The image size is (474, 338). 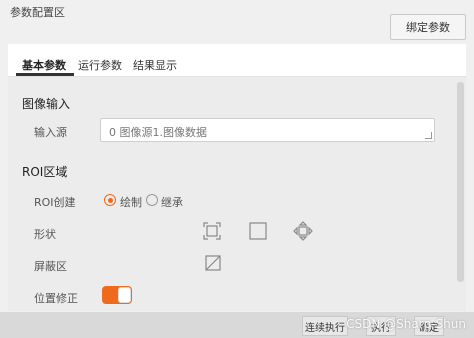 I want to click on rectangle-icon, so click(x=258, y=231).